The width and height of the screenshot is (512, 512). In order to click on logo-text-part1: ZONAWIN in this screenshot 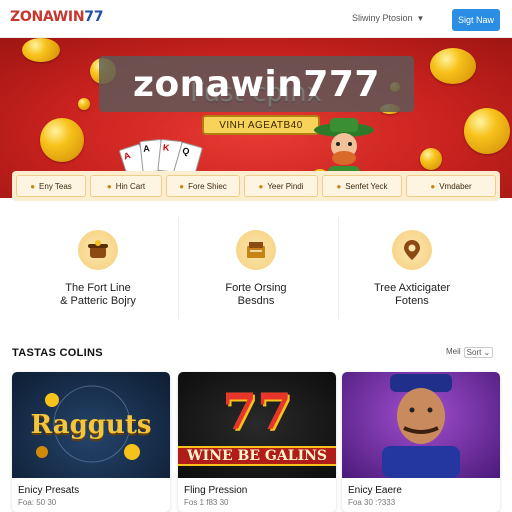, I will do `click(47, 17)`.